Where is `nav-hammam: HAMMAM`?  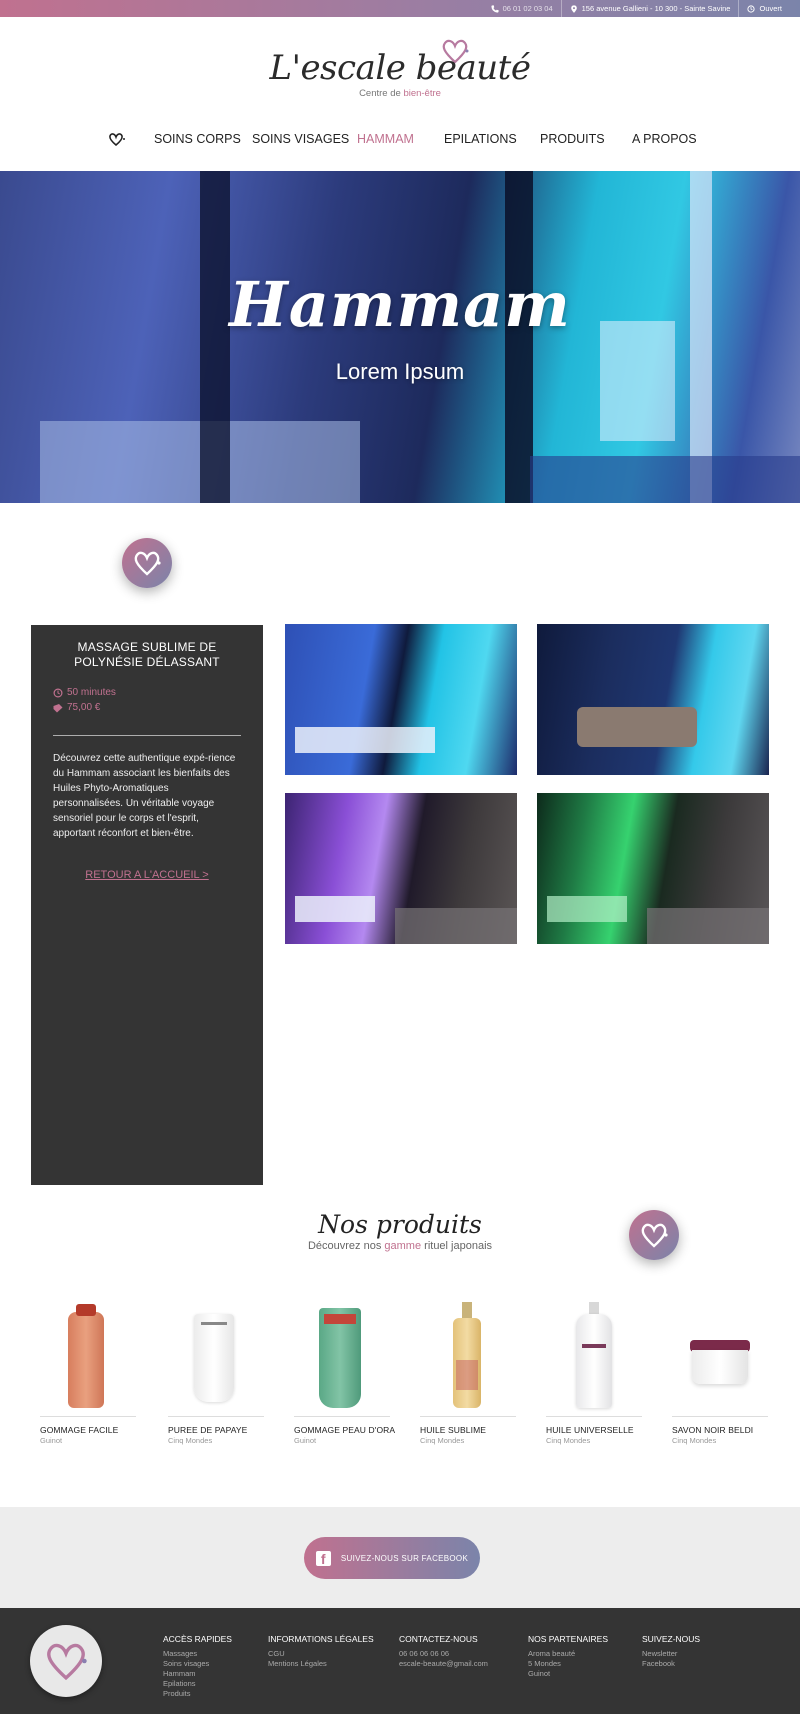 nav-hammam: HAMMAM is located at coordinates (385, 139).